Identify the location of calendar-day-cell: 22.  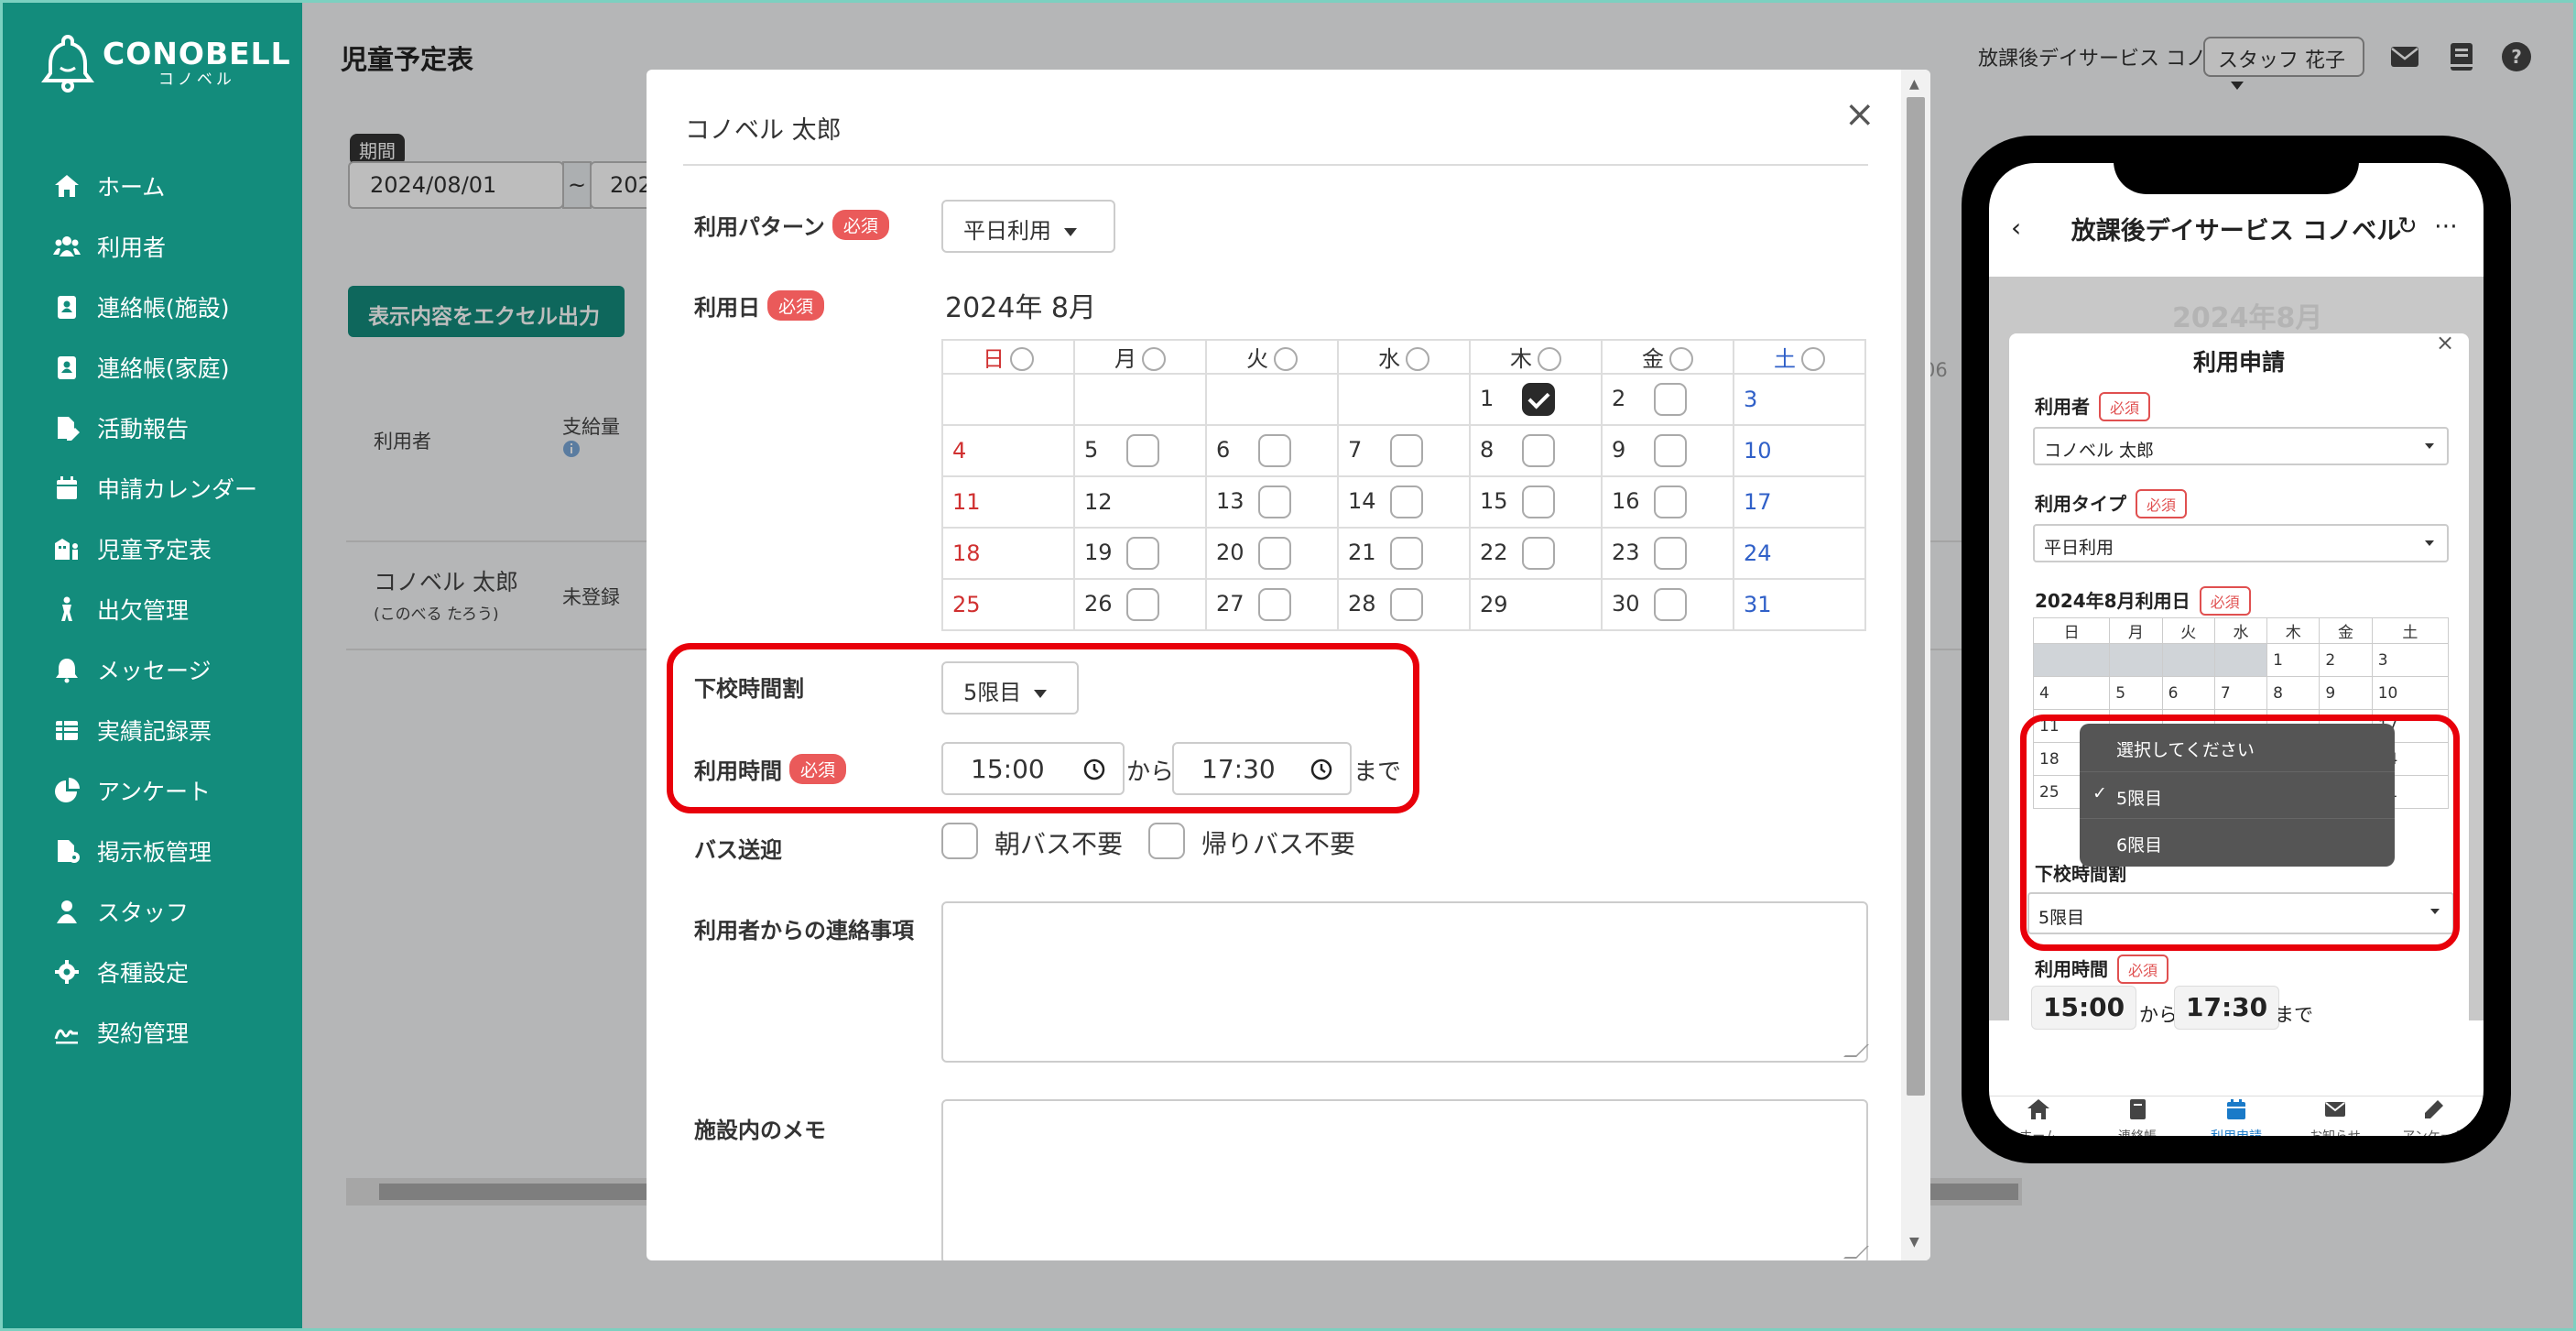
(1536, 553).